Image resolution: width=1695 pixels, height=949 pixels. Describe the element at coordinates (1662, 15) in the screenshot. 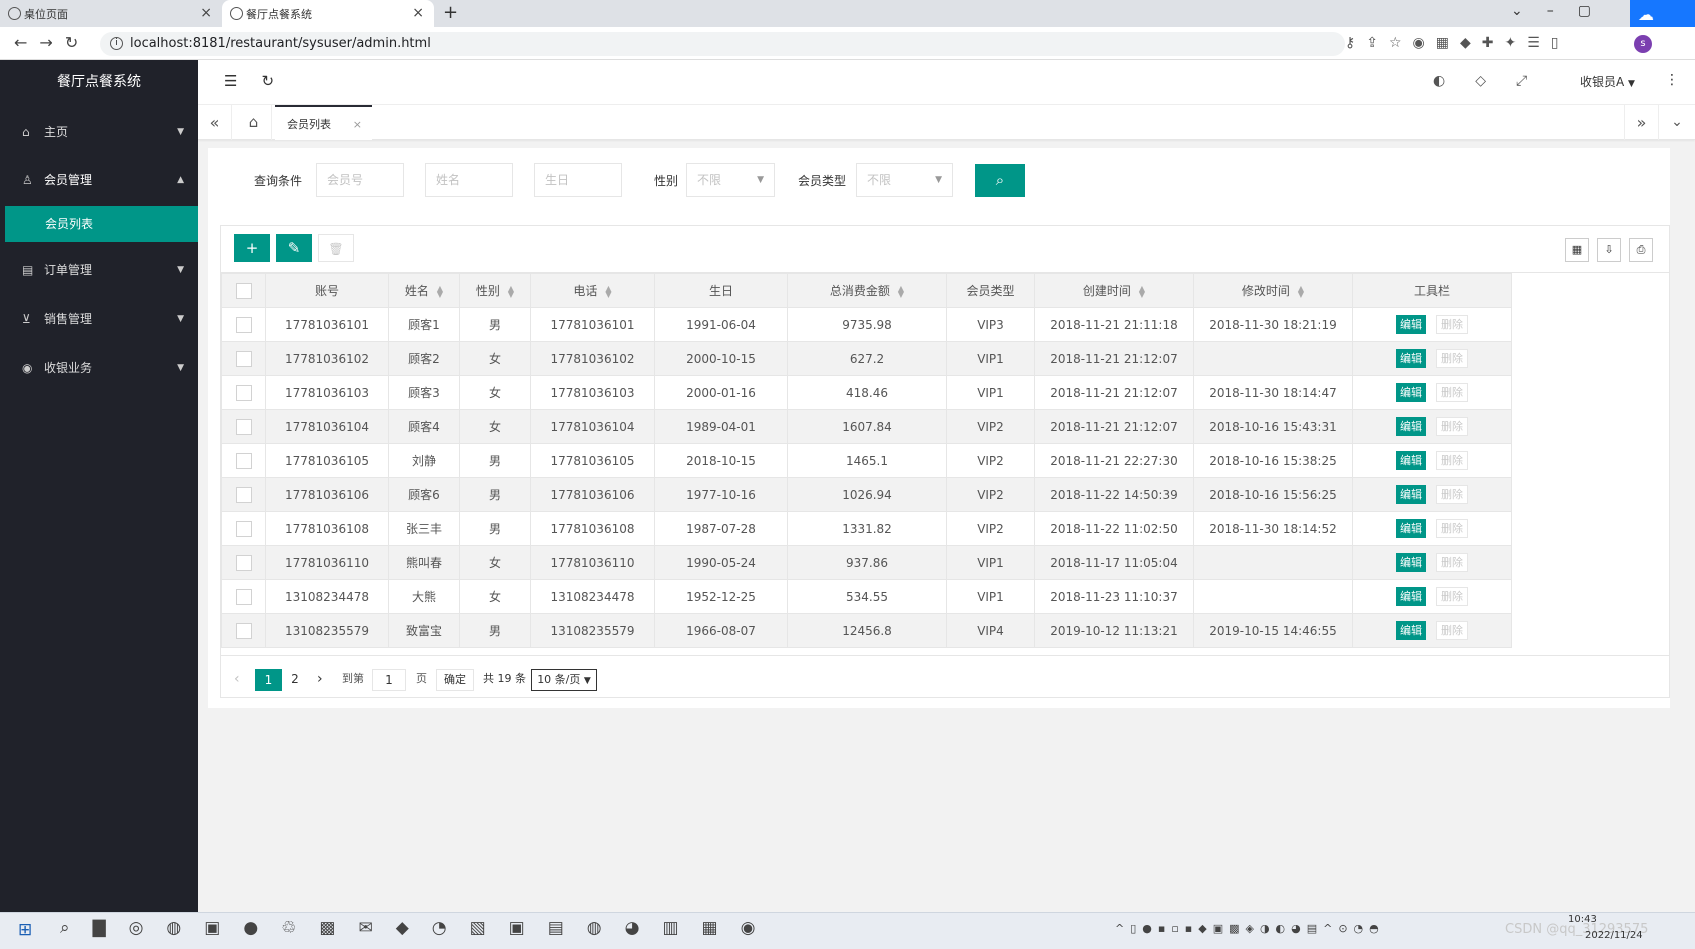

I see `cloud-sync-icon: ☁` at that location.